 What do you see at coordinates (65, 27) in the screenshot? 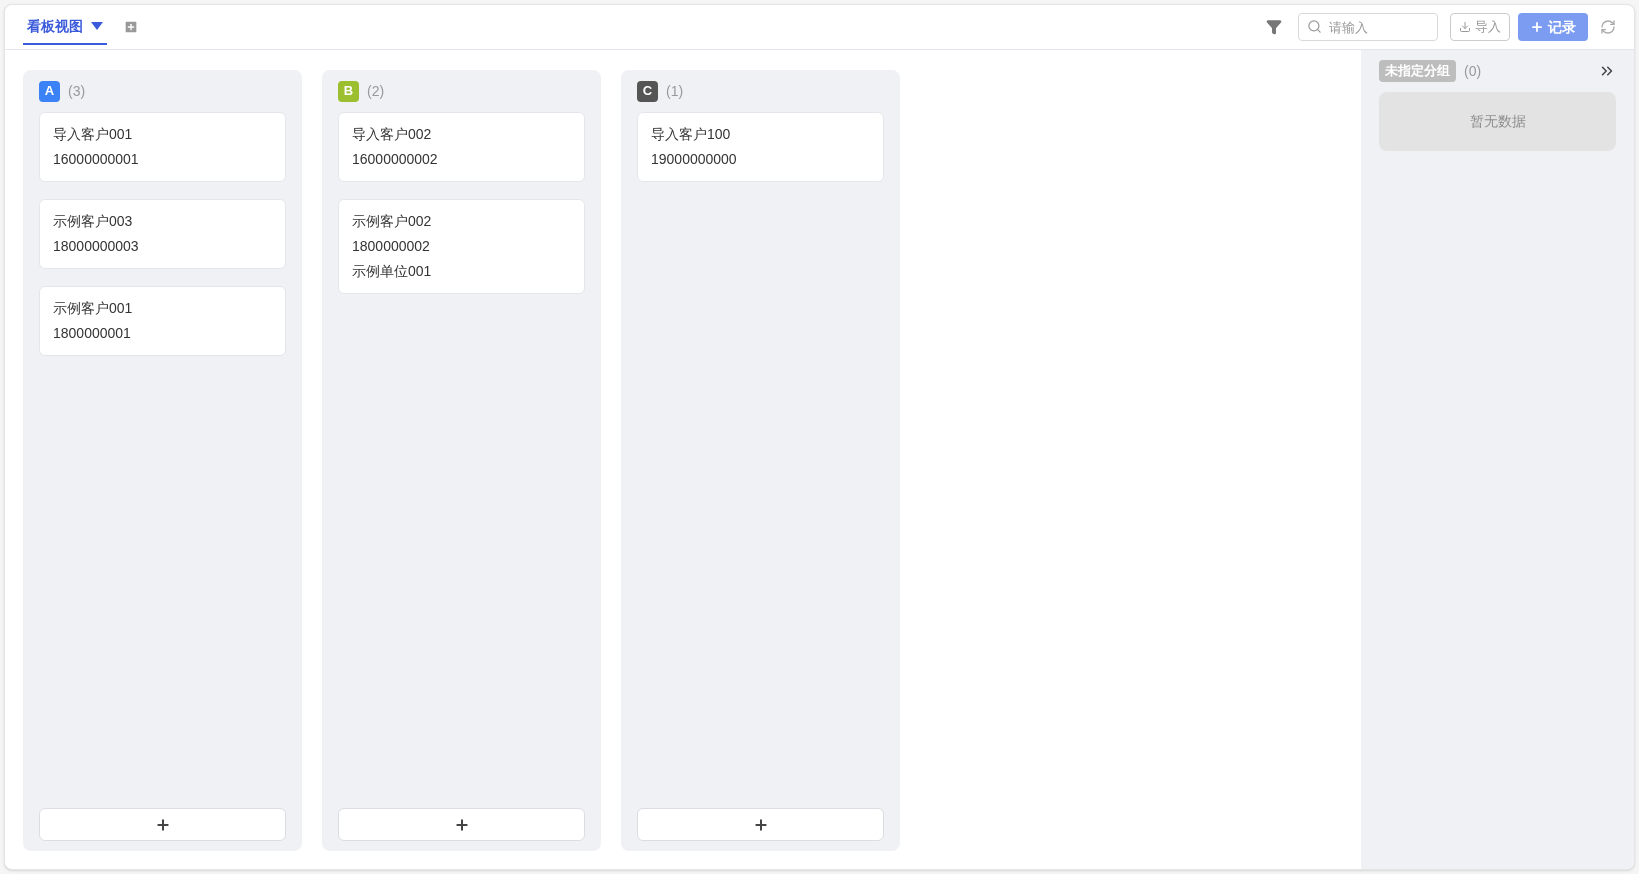
I see `view-tab: 看板视图` at bounding box center [65, 27].